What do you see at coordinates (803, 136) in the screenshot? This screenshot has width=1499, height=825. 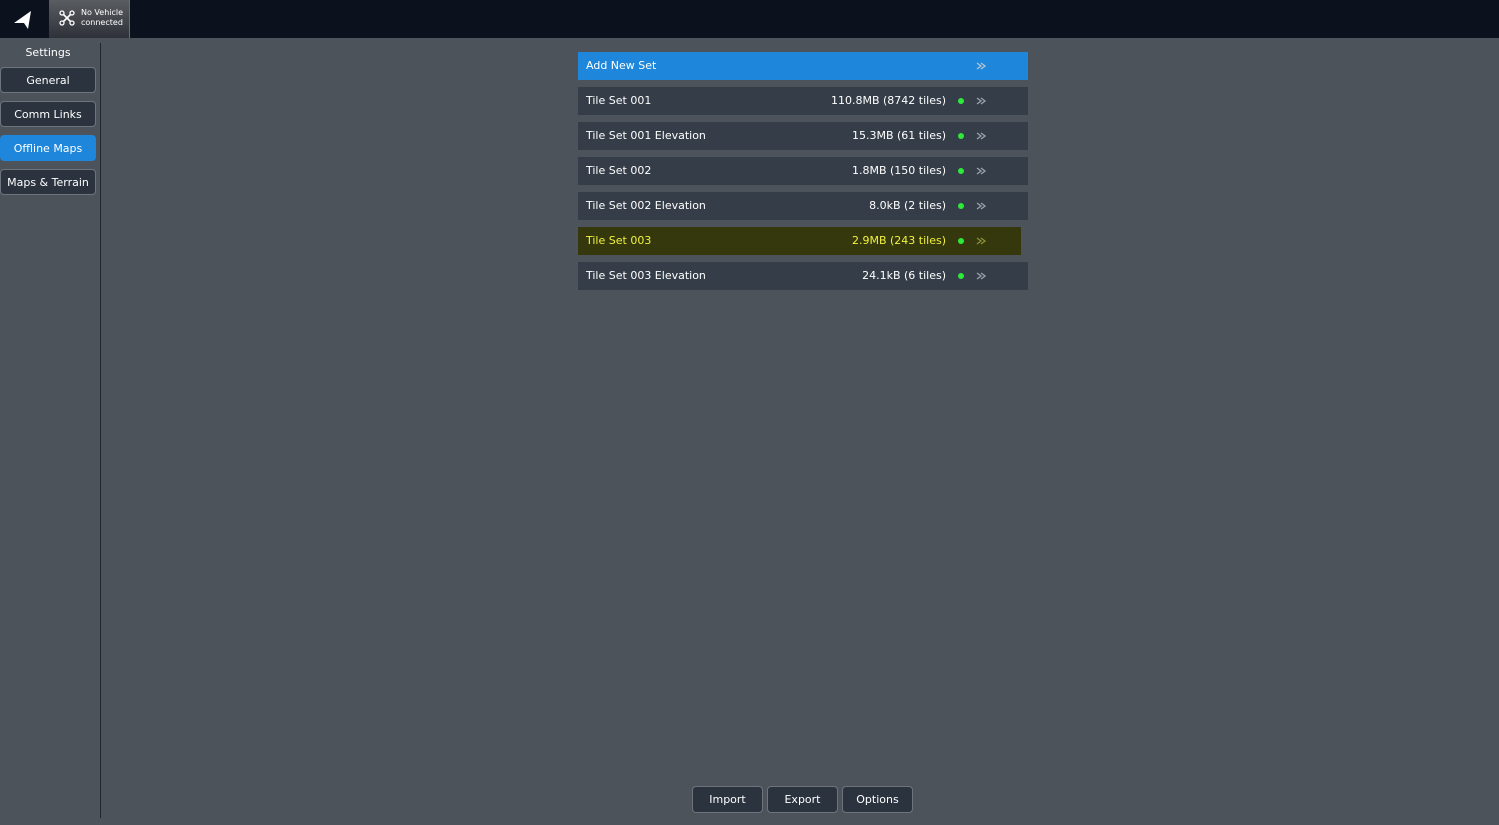 I see `tile-set-row: Tile Set 001 Elevation 15.3MB (61 tiles)` at bounding box center [803, 136].